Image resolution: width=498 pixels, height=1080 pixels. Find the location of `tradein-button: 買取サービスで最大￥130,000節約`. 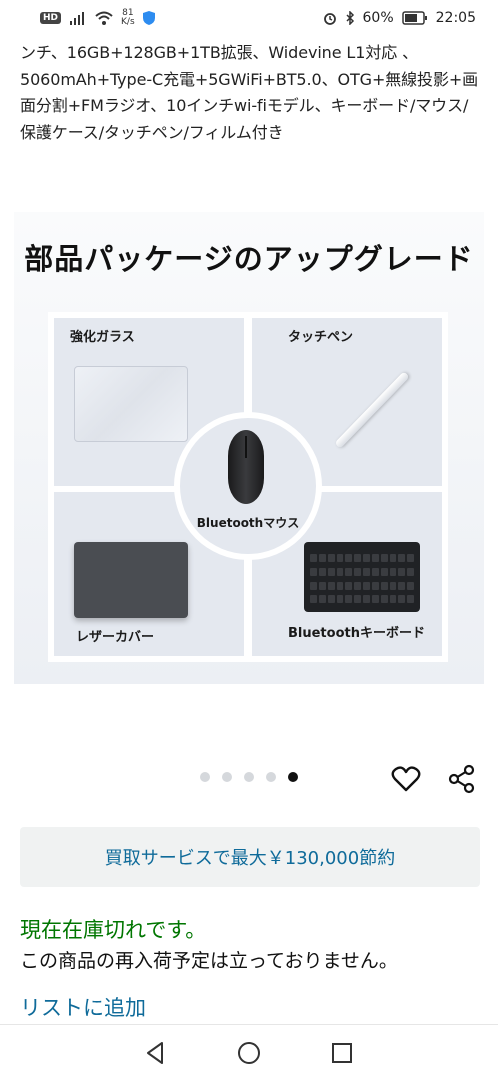

tradein-button: 買取サービスで最大￥130,000節約 is located at coordinates (250, 857).